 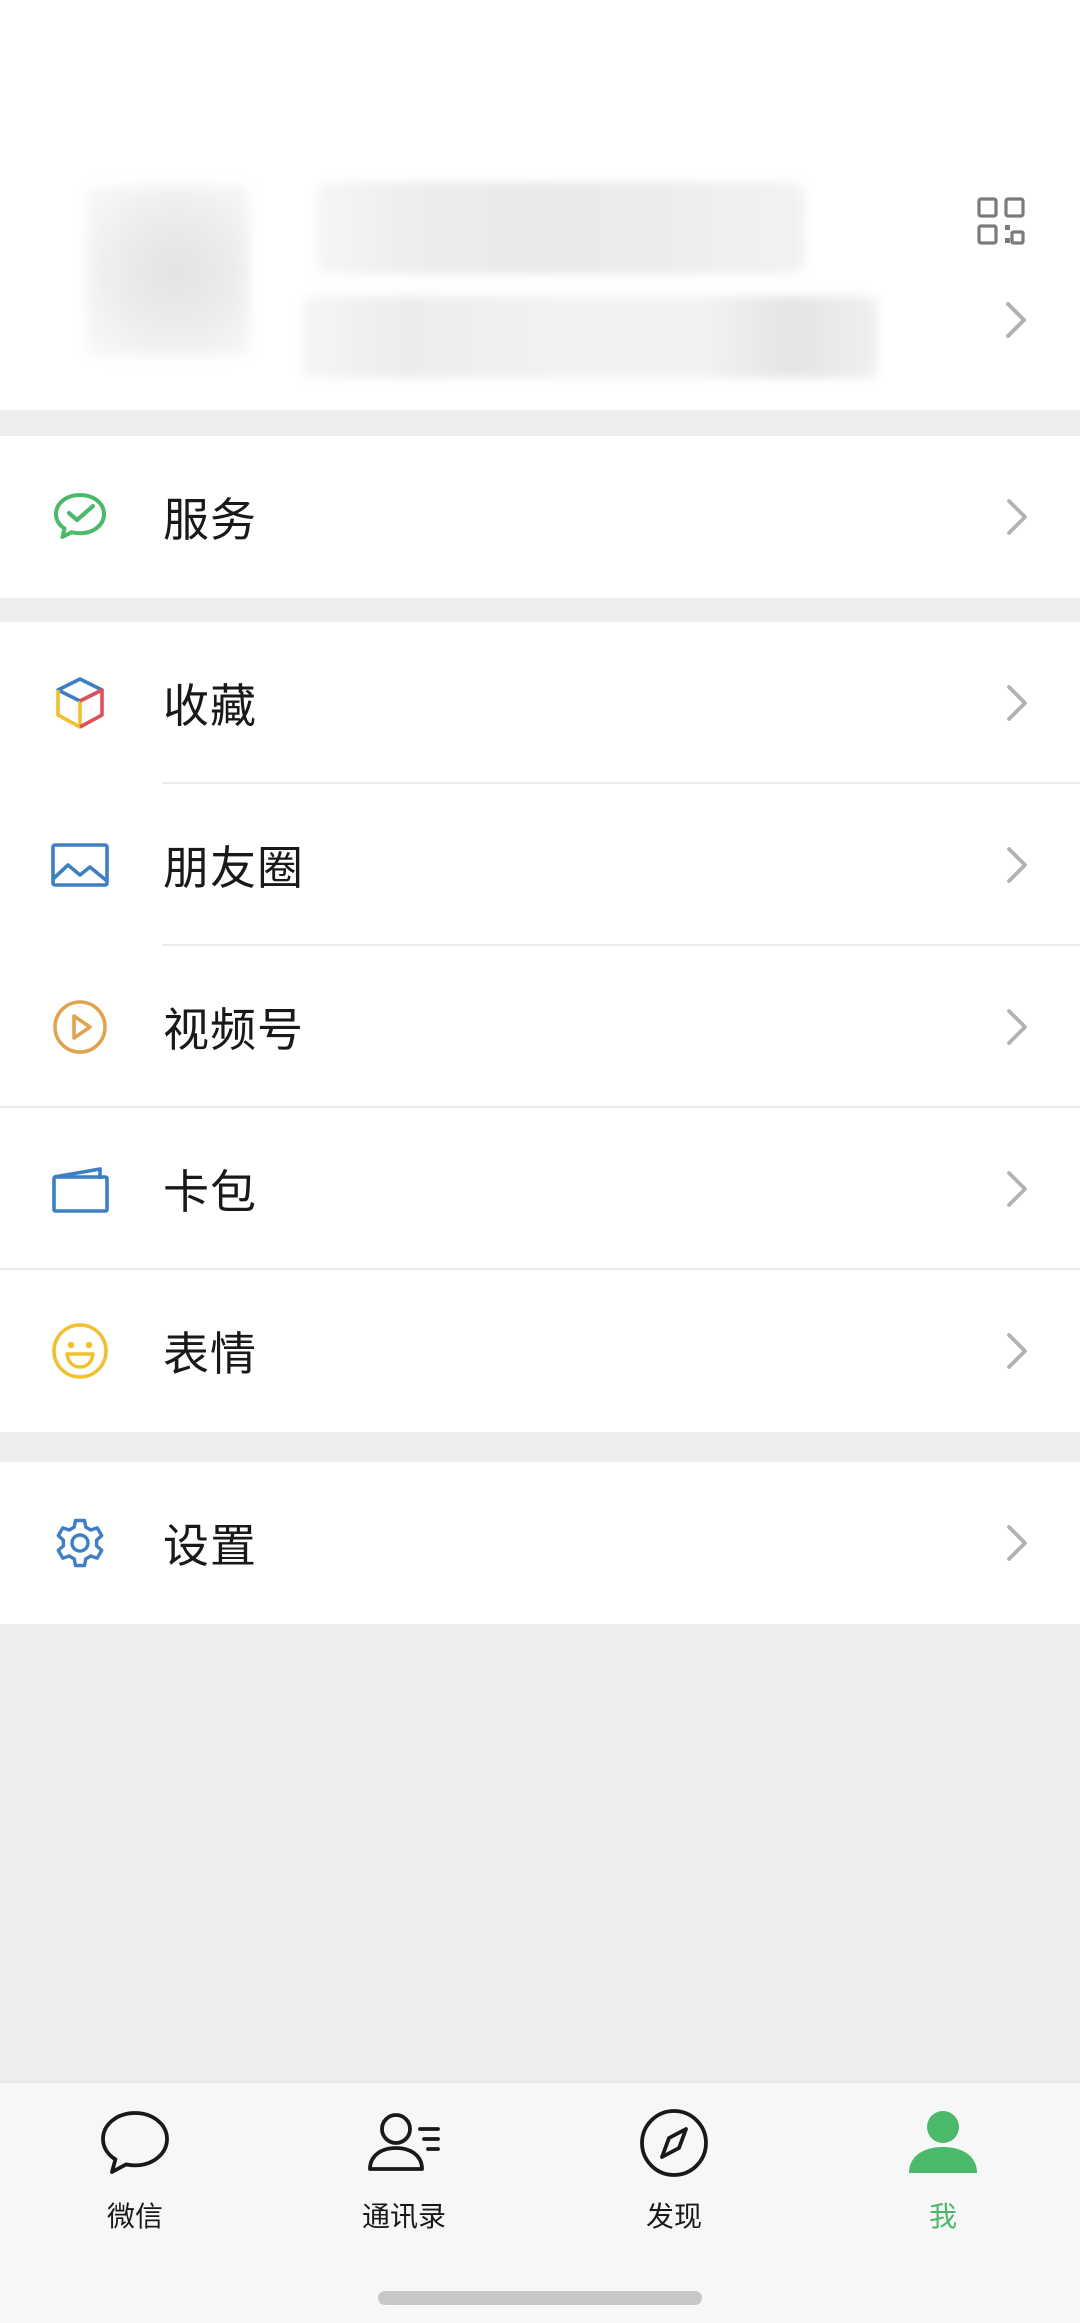 What do you see at coordinates (540, 2202) in the screenshot?
I see `bottom-tab-bar: 微信 通讯录 发现 我` at bounding box center [540, 2202].